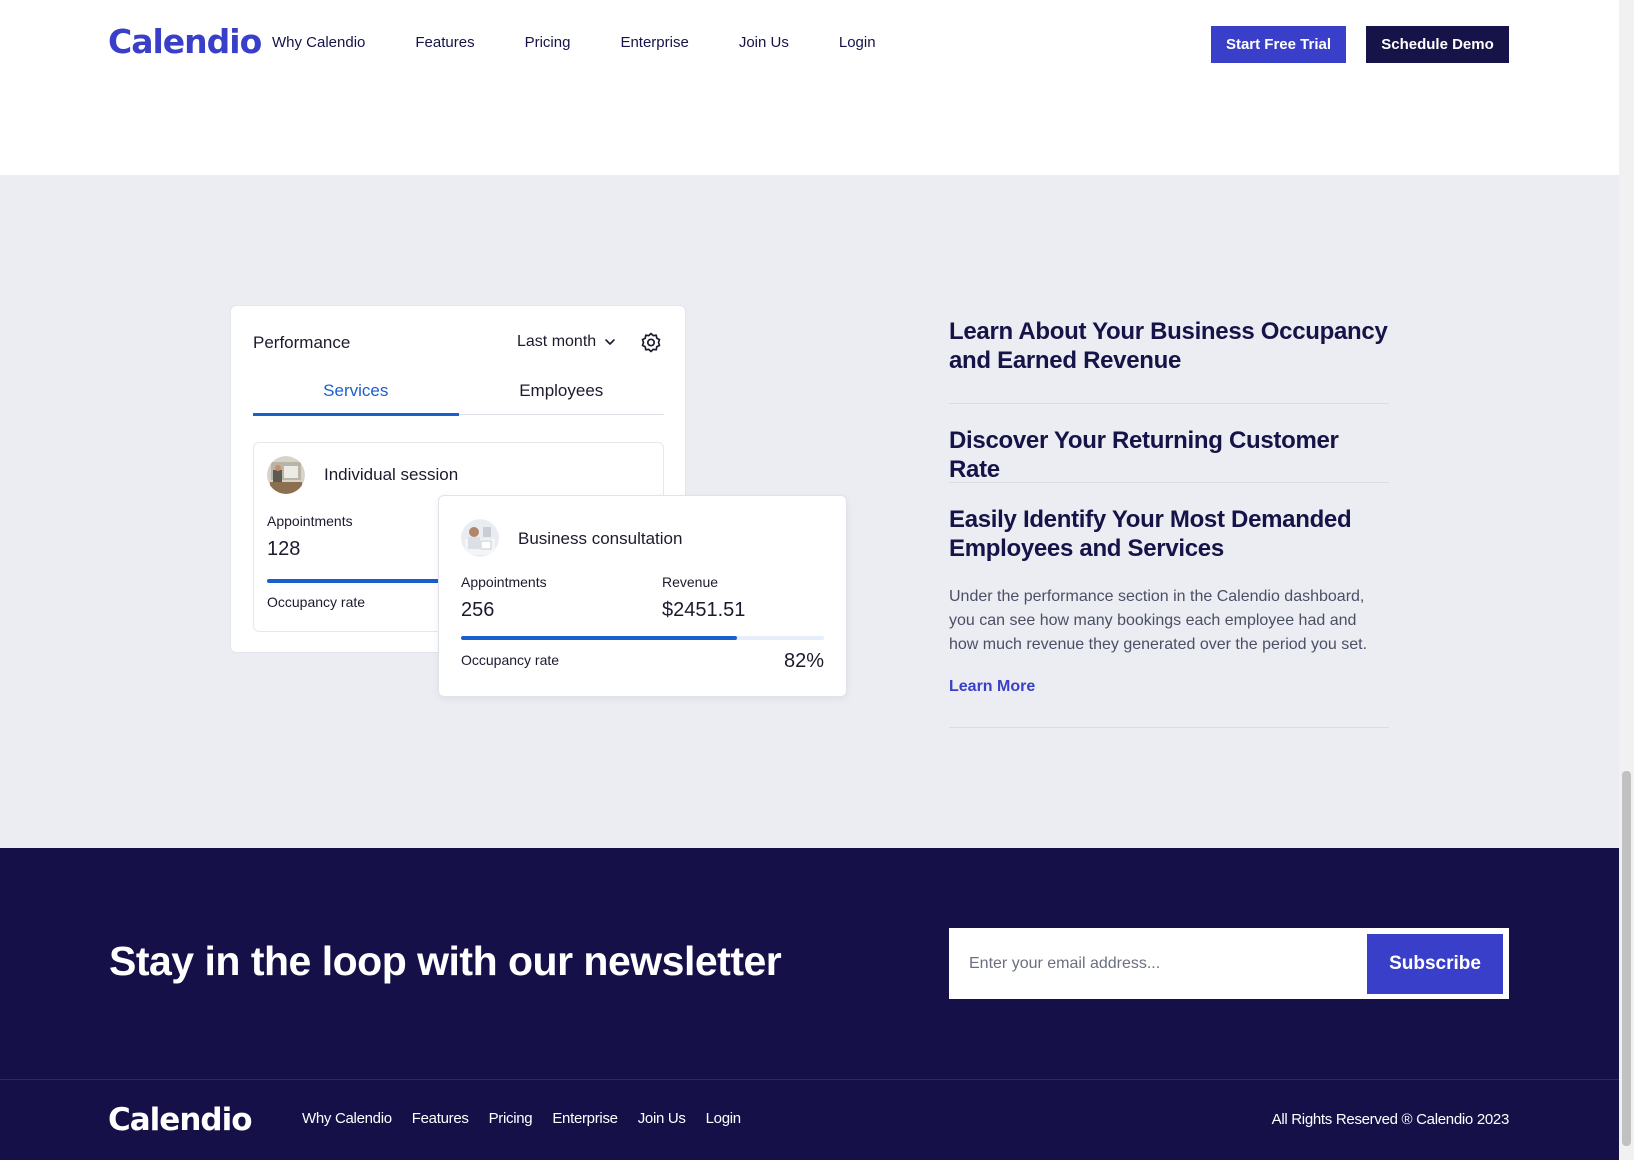 The image size is (1634, 1160). What do you see at coordinates (548, 42) in the screenshot?
I see `nav-pricing: Pricing` at bounding box center [548, 42].